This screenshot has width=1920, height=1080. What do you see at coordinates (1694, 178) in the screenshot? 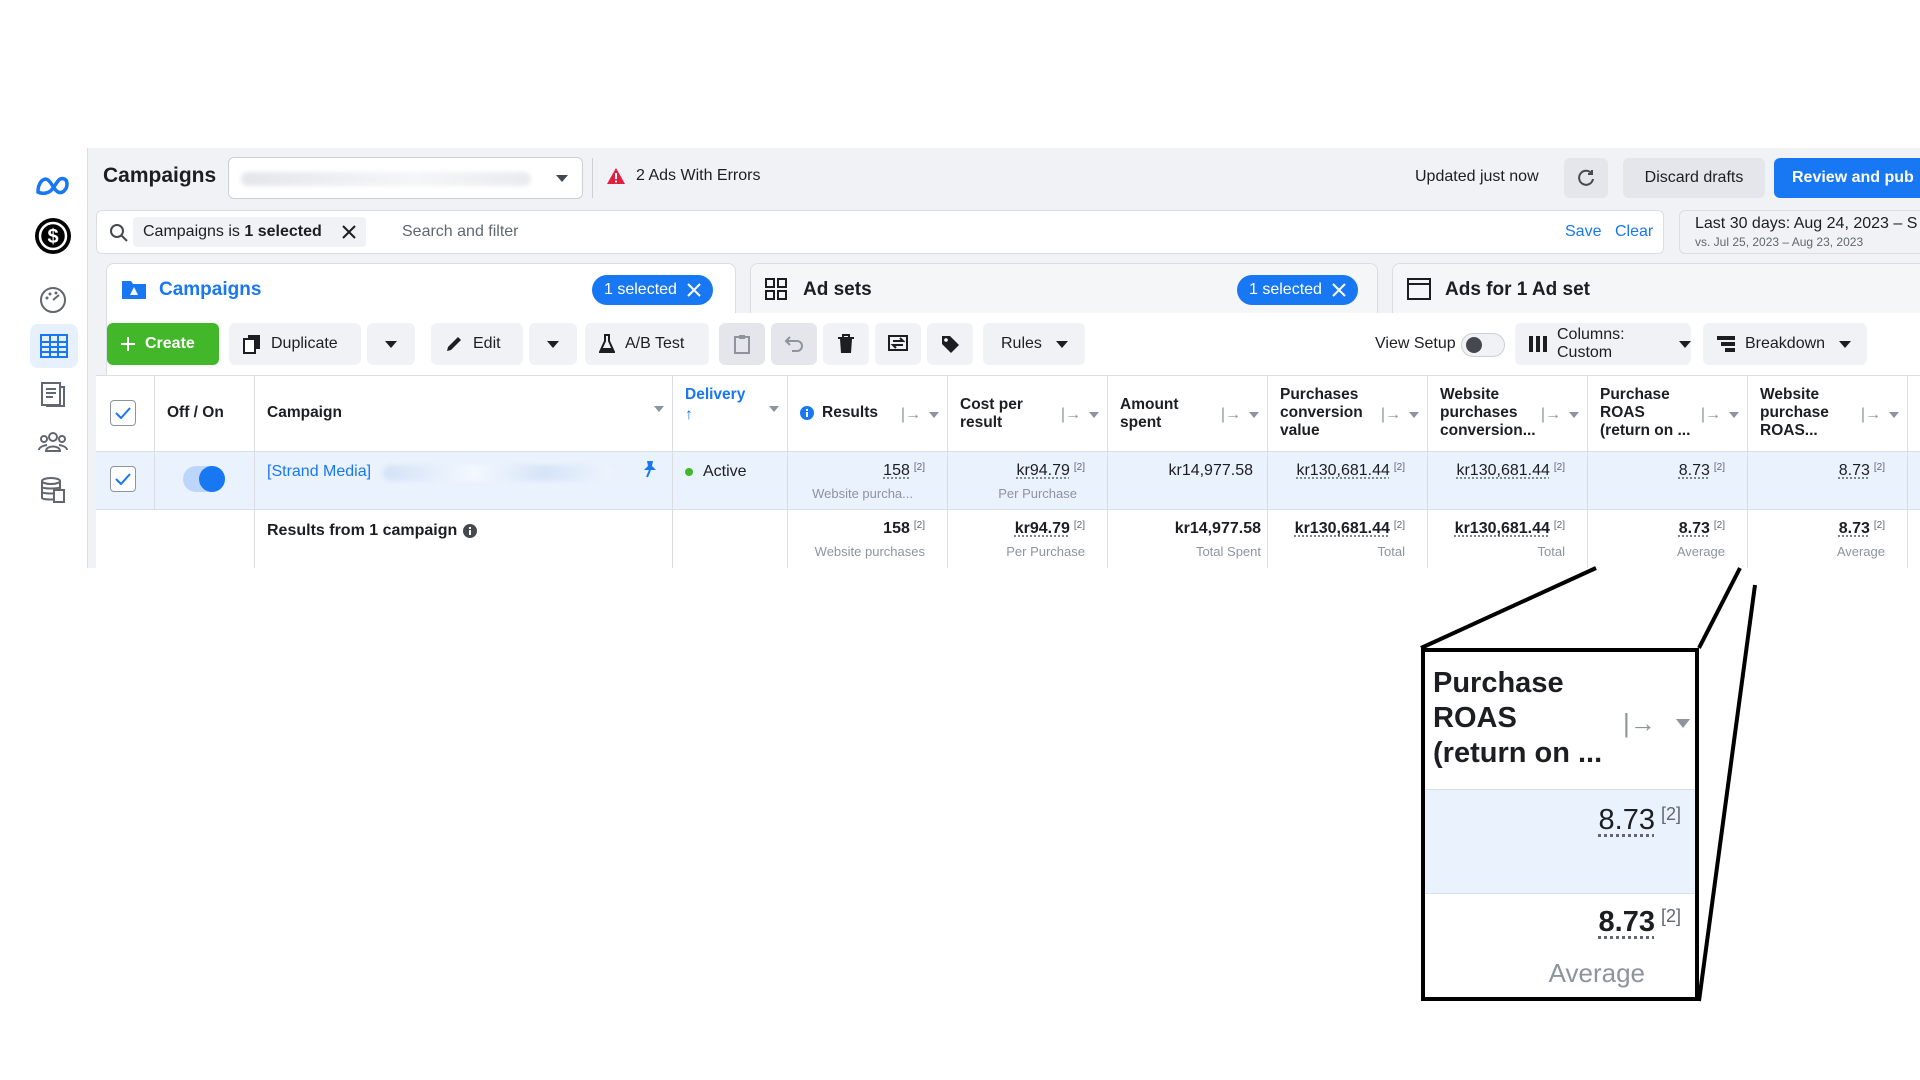
I see `discard-drafts-button: Discard drafts` at bounding box center [1694, 178].